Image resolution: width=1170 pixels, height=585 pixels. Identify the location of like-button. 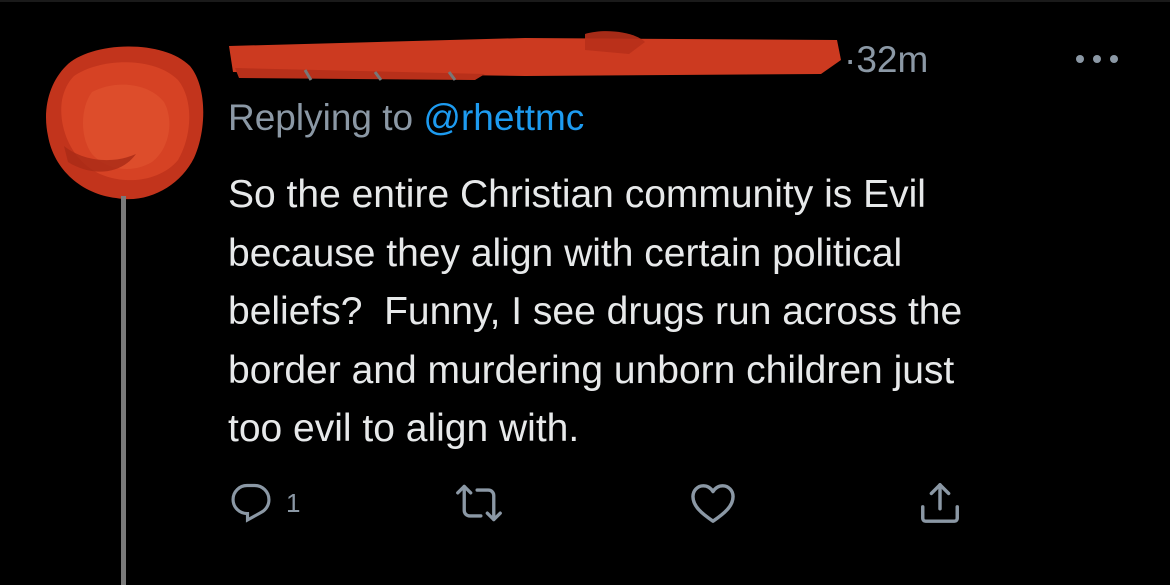
(713, 503).